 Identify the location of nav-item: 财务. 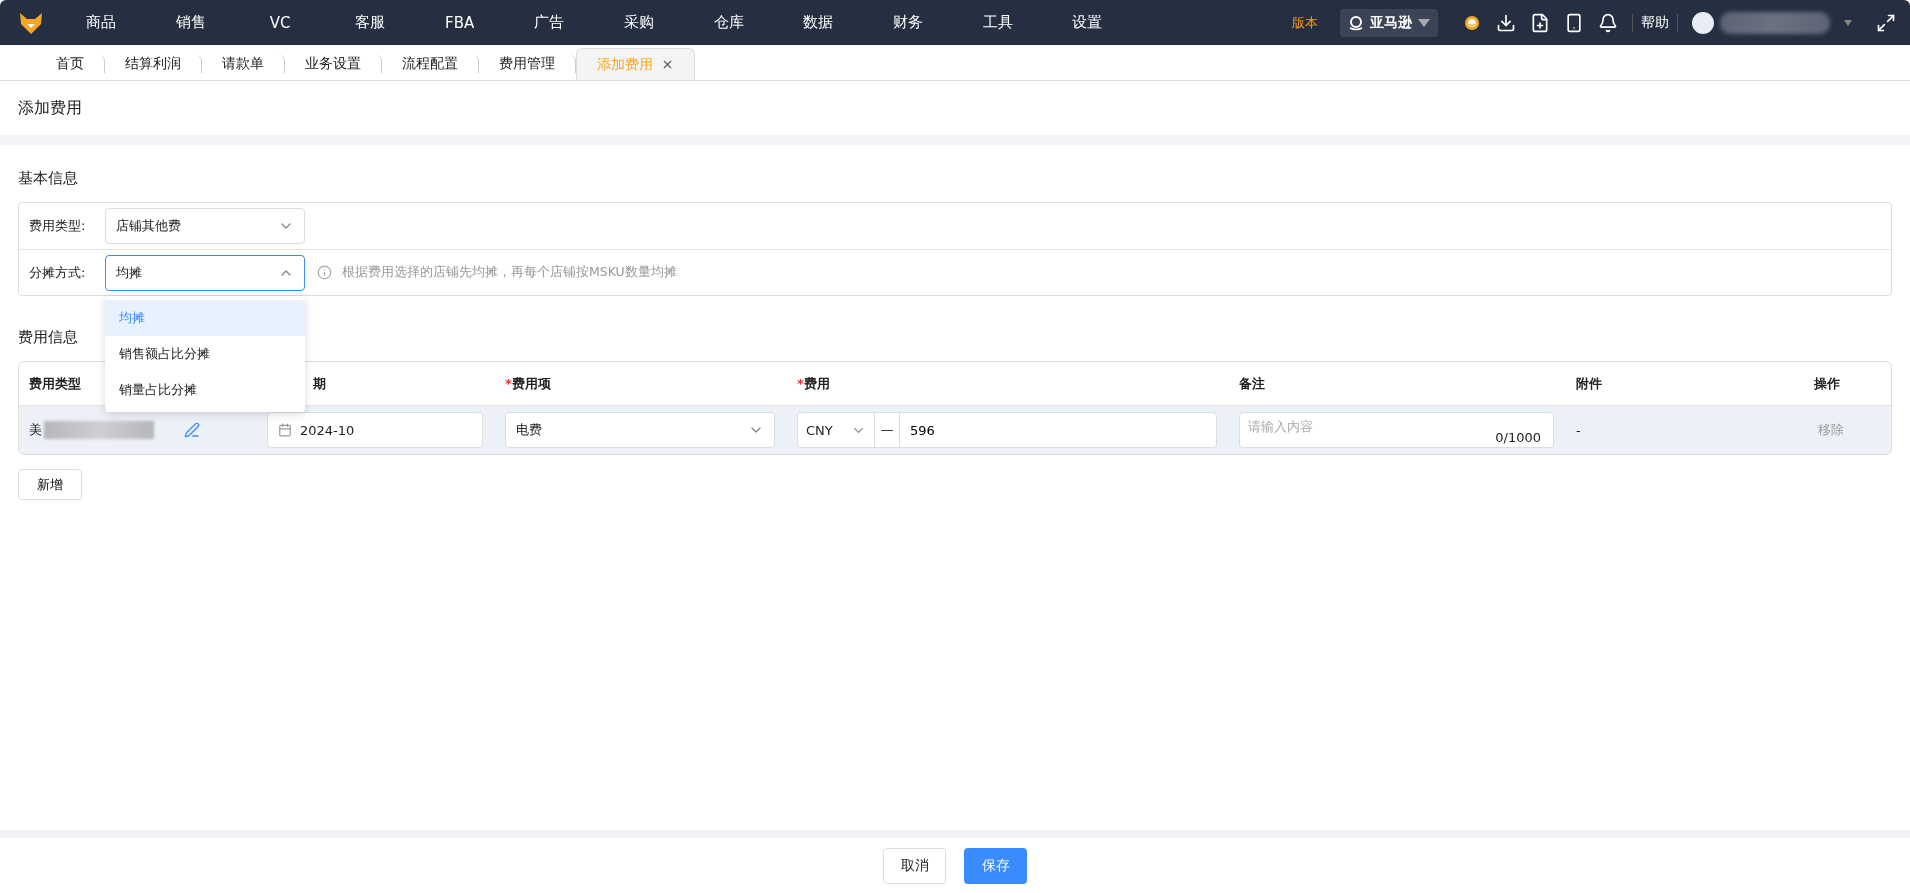
(908, 22).